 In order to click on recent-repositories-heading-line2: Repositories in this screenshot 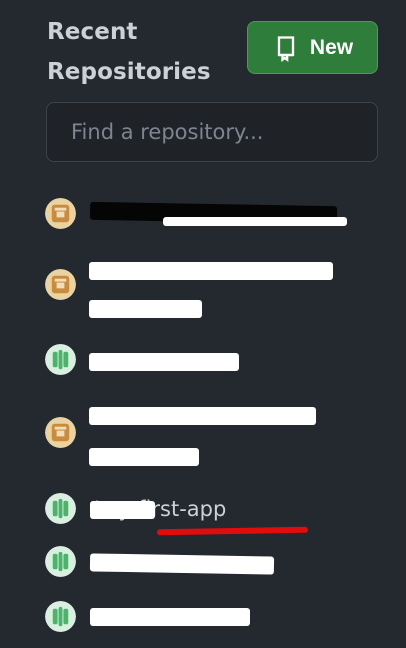, I will do `click(129, 72)`.